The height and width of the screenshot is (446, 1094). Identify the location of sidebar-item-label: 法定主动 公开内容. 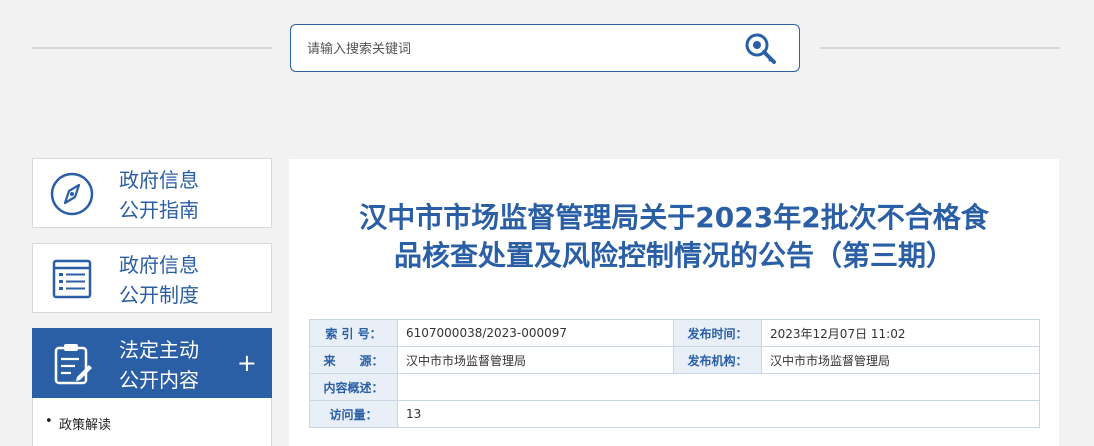
(159, 365).